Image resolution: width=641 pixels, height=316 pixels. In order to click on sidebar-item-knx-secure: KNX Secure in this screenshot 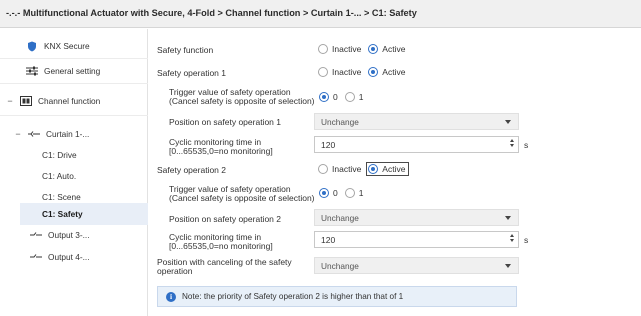, I will do `click(86, 46)`.